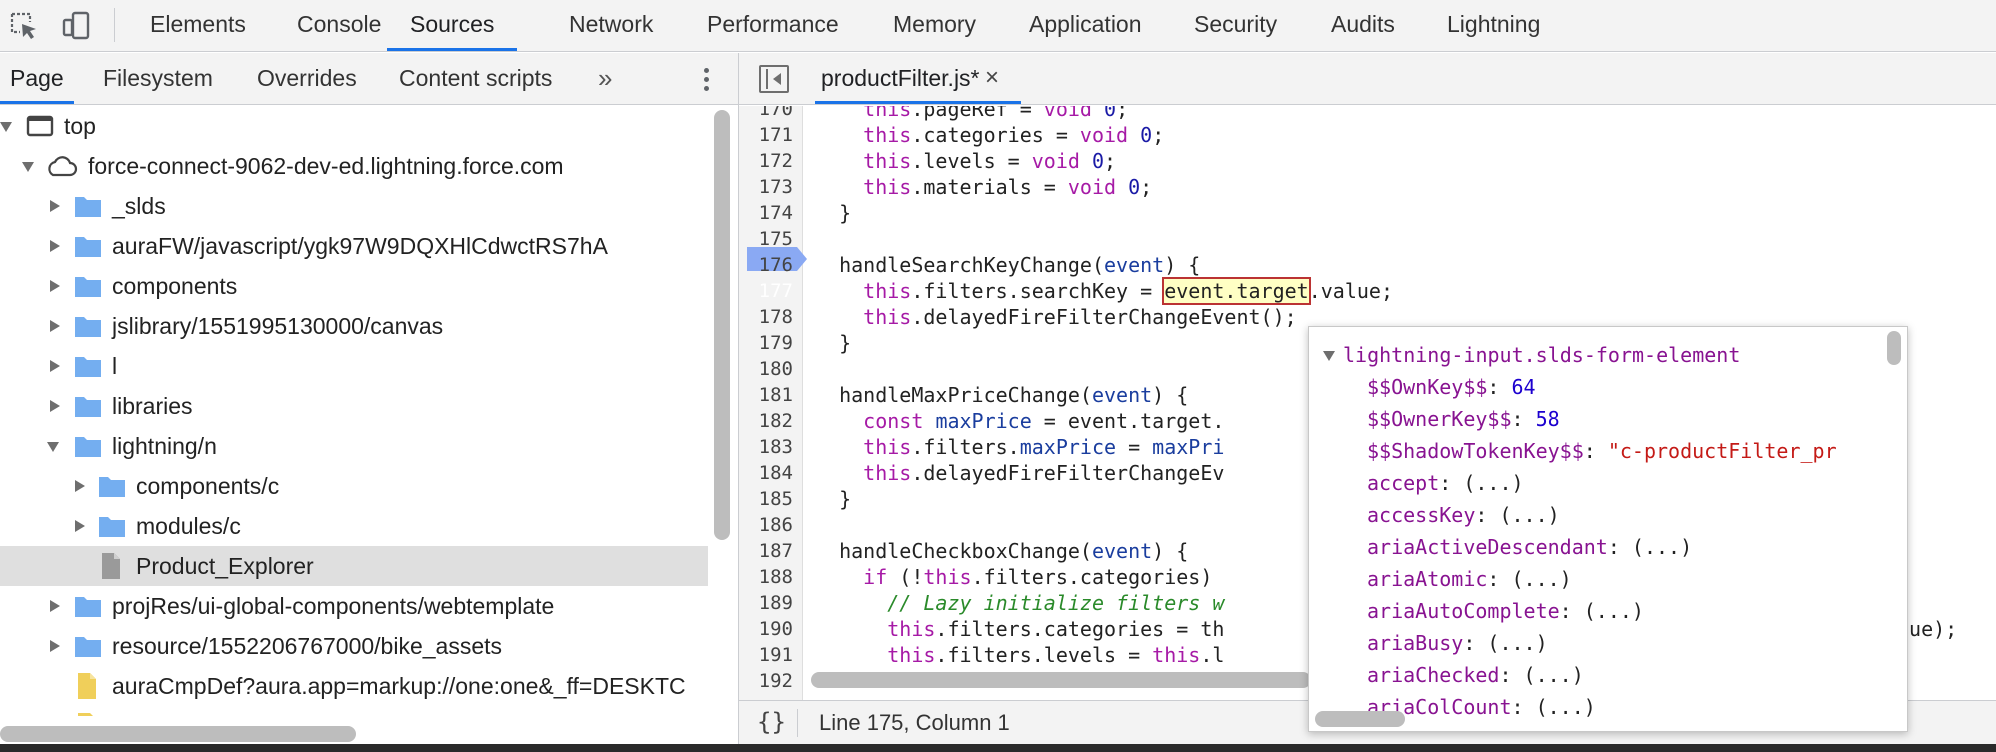 This screenshot has width=1996, height=752. What do you see at coordinates (354, 366) in the screenshot?
I see `tree-item-folder: l` at bounding box center [354, 366].